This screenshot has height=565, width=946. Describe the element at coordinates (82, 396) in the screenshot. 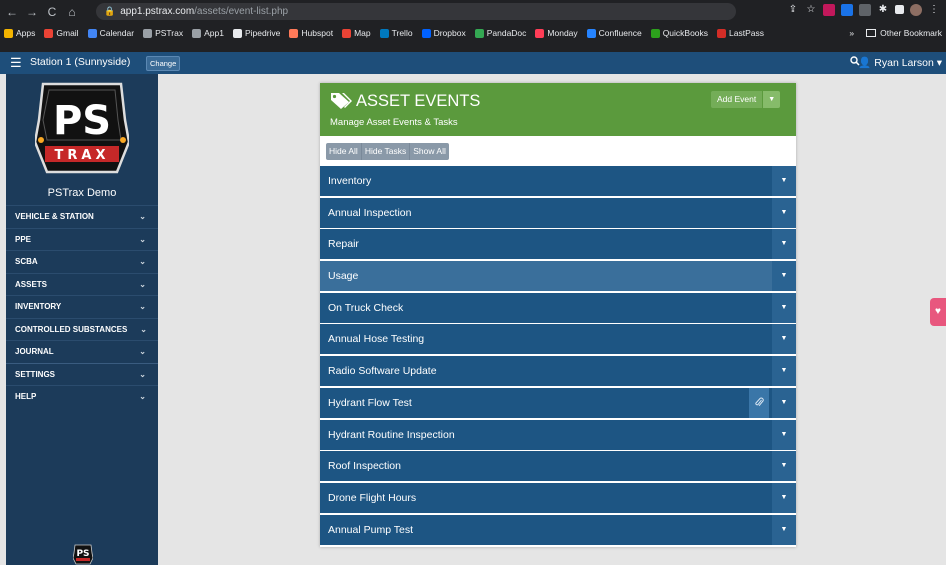

I see `sidebar-item-help: HELP ⌄` at that location.